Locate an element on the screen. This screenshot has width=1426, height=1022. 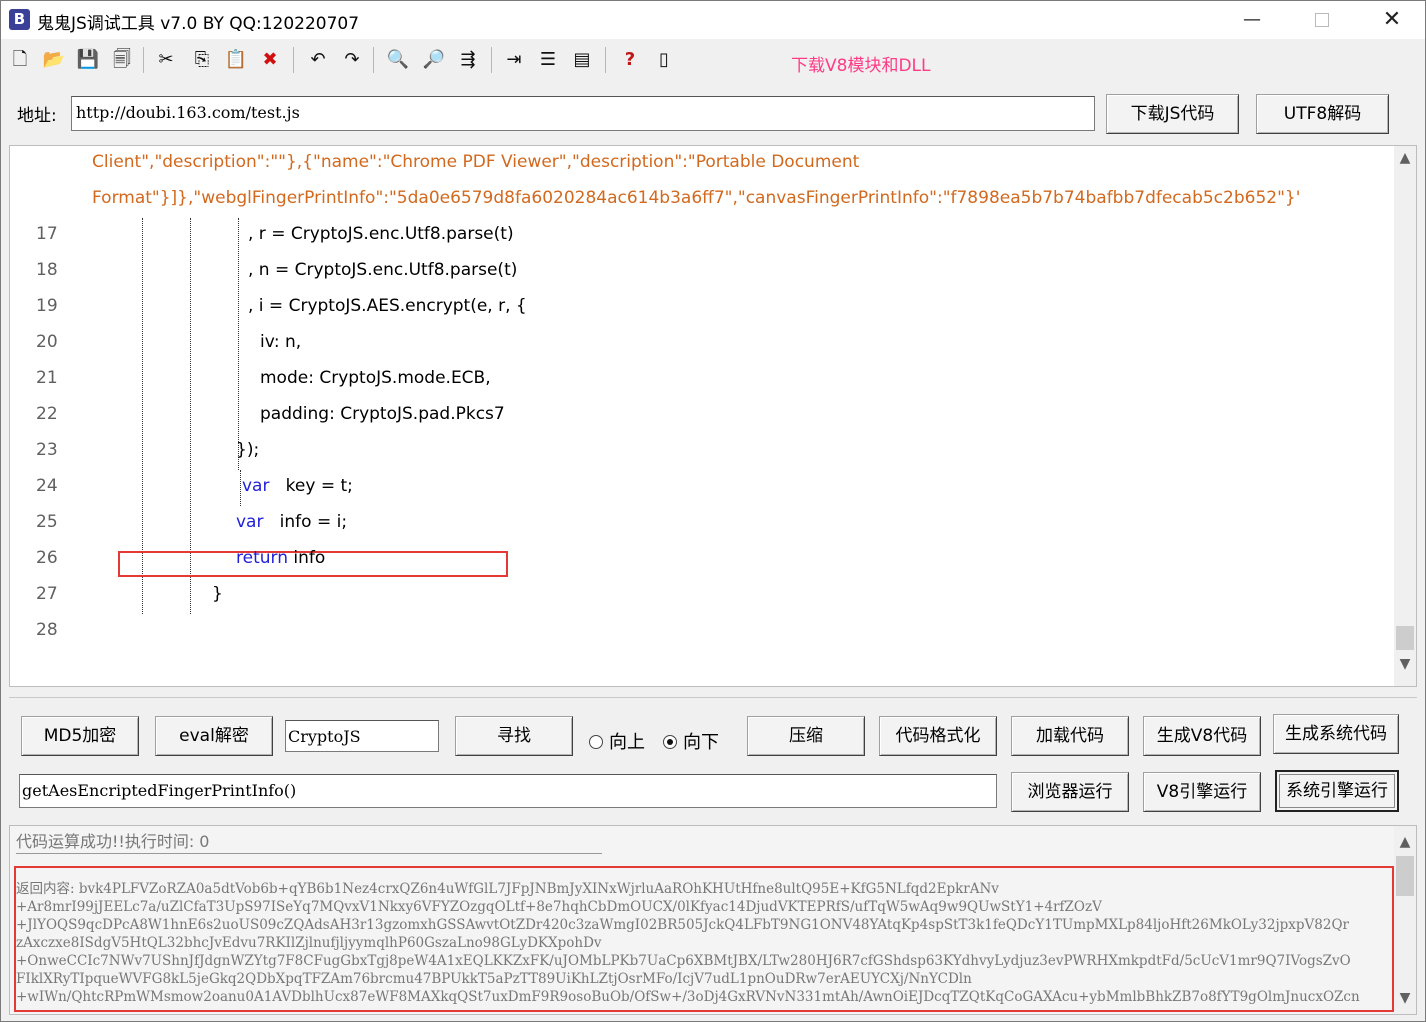
editor-scrollbar: ▲ ▼ is located at coordinates (1405, 416).